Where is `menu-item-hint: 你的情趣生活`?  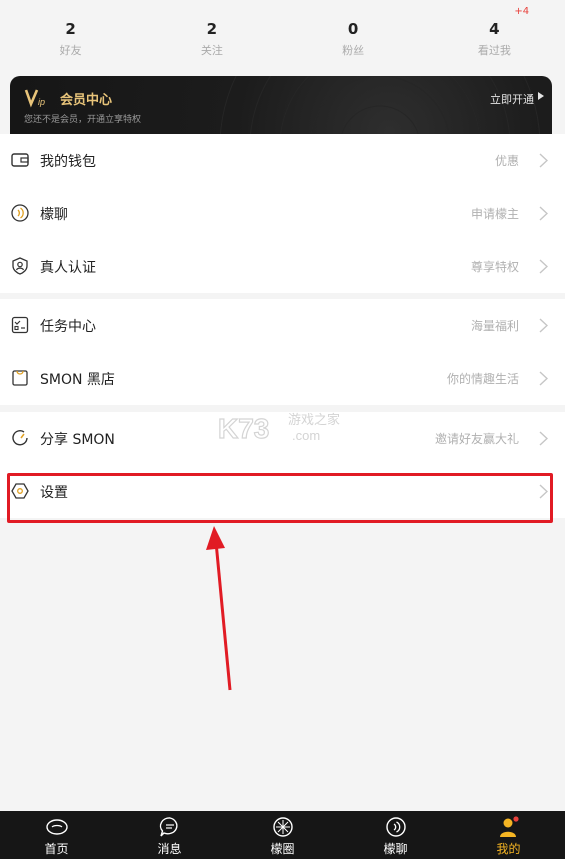 menu-item-hint: 你的情趣生活 is located at coordinates (482, 379).